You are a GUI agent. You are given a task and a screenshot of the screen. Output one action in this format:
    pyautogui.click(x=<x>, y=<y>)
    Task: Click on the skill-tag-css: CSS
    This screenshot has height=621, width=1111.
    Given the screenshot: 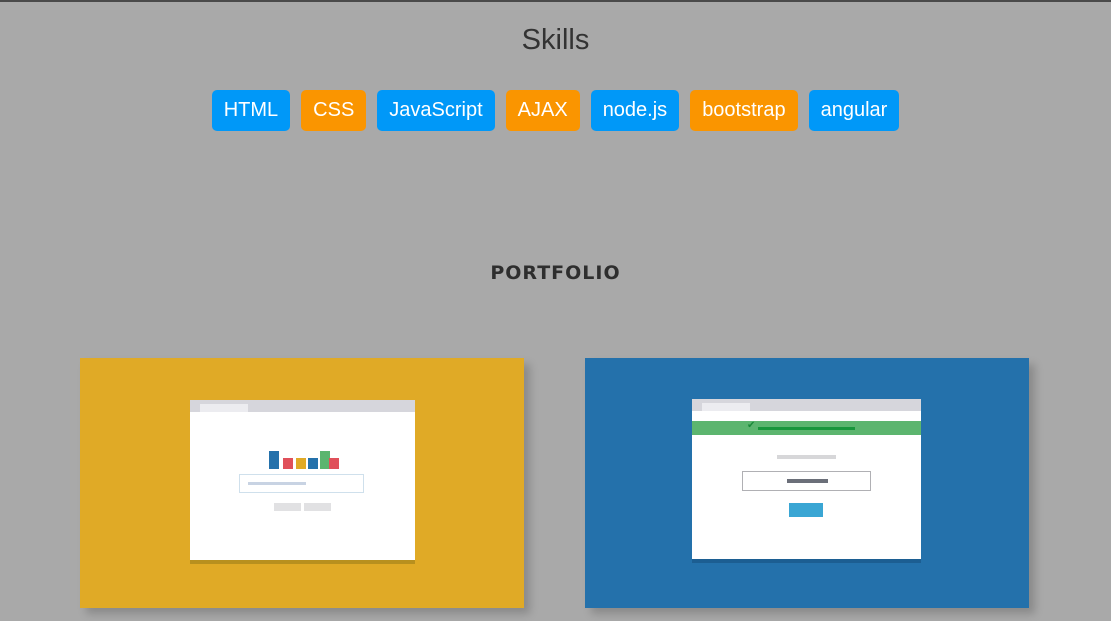 What is the action you would take?
    pyautogui.click(x=334, y=110)
    